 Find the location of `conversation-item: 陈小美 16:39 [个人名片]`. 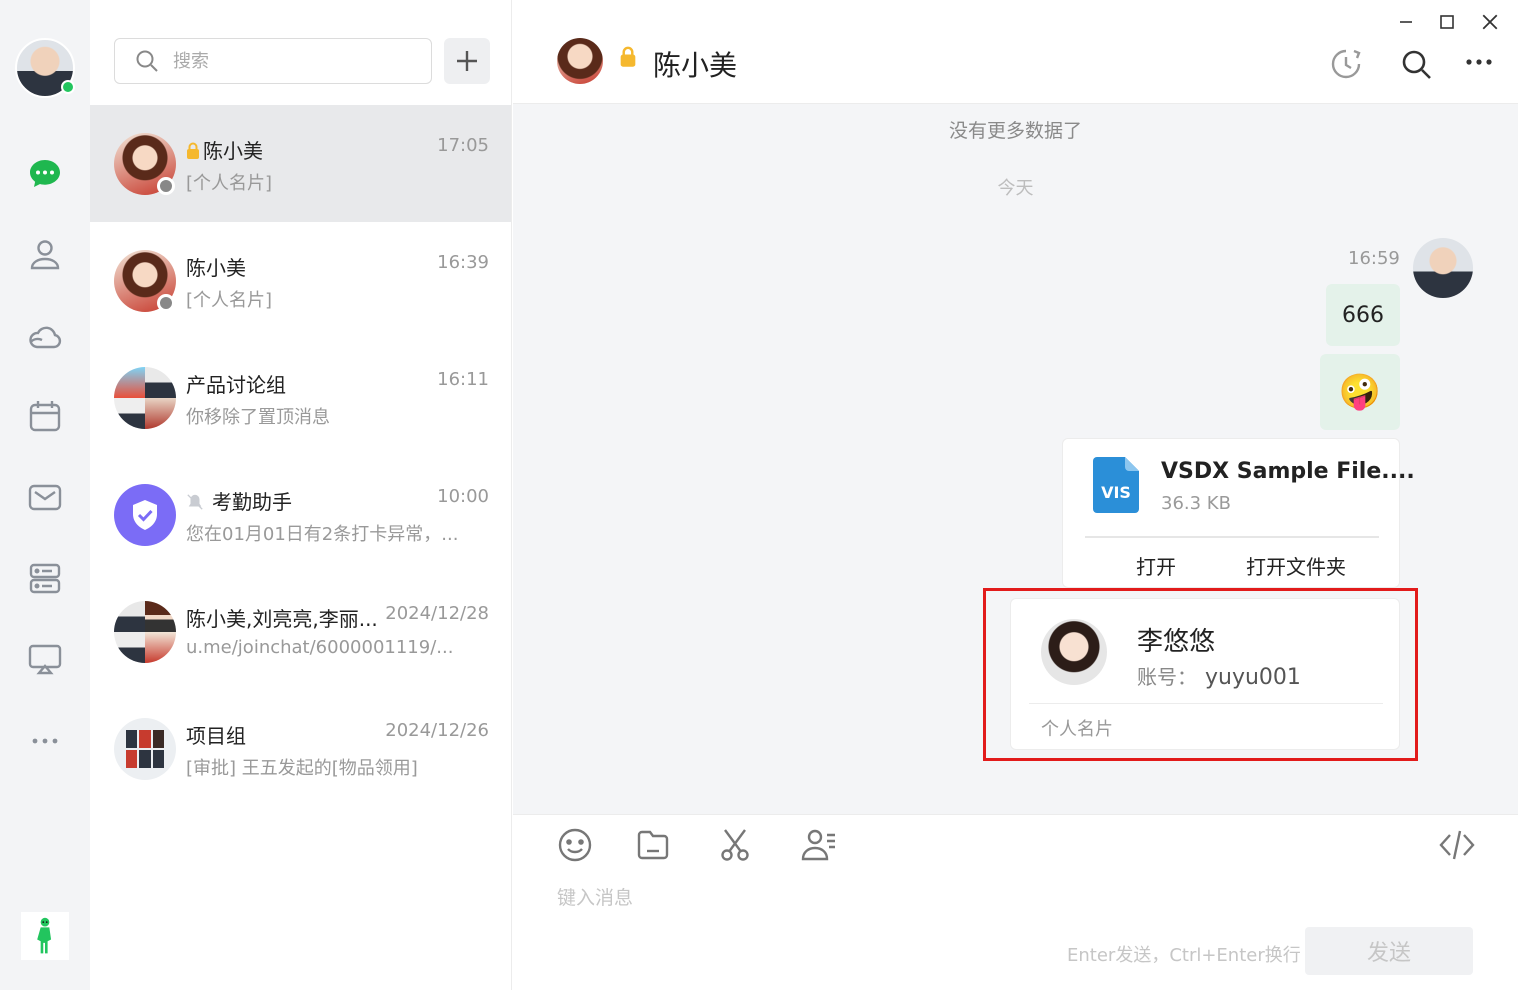

conversation-item: 陈小美 16:39 [个人名片] is located at coordinates (300, 280).